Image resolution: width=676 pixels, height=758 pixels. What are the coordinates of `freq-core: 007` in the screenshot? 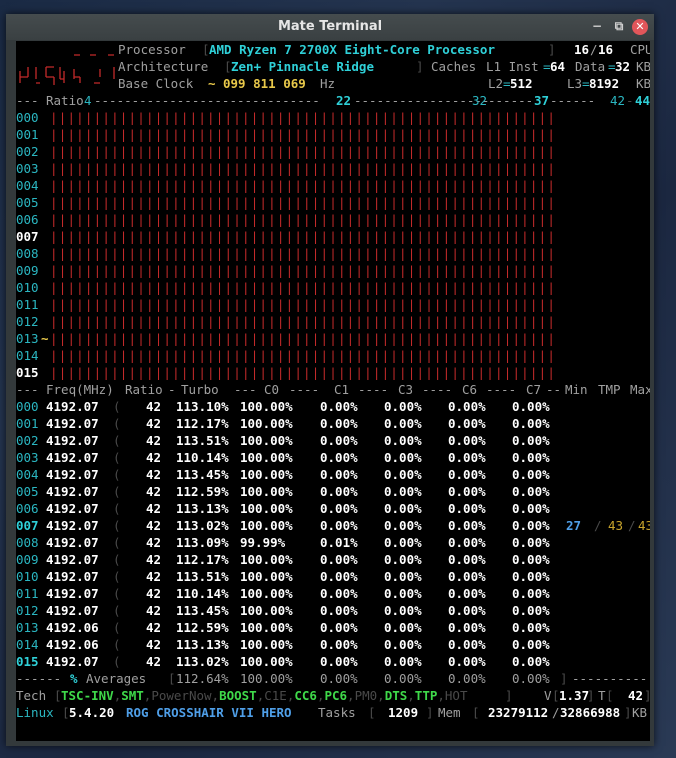 It's located at (27, 525).